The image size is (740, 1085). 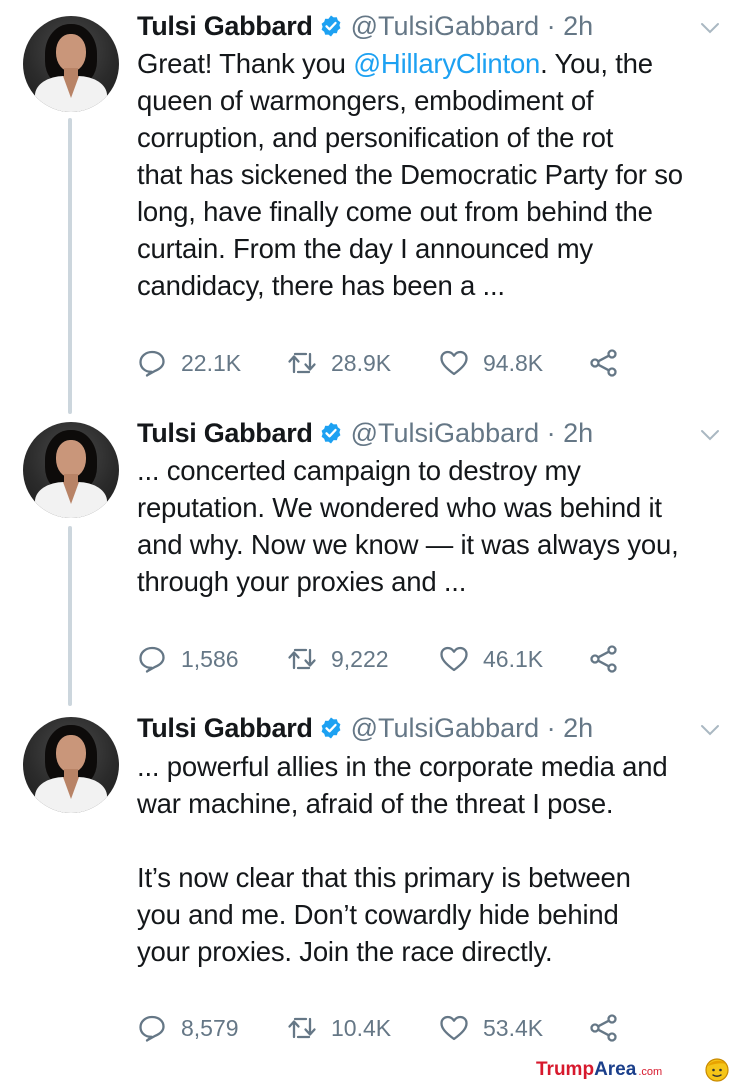 I want to click on like-button: 53.4K, so click(x=491, y=1028).